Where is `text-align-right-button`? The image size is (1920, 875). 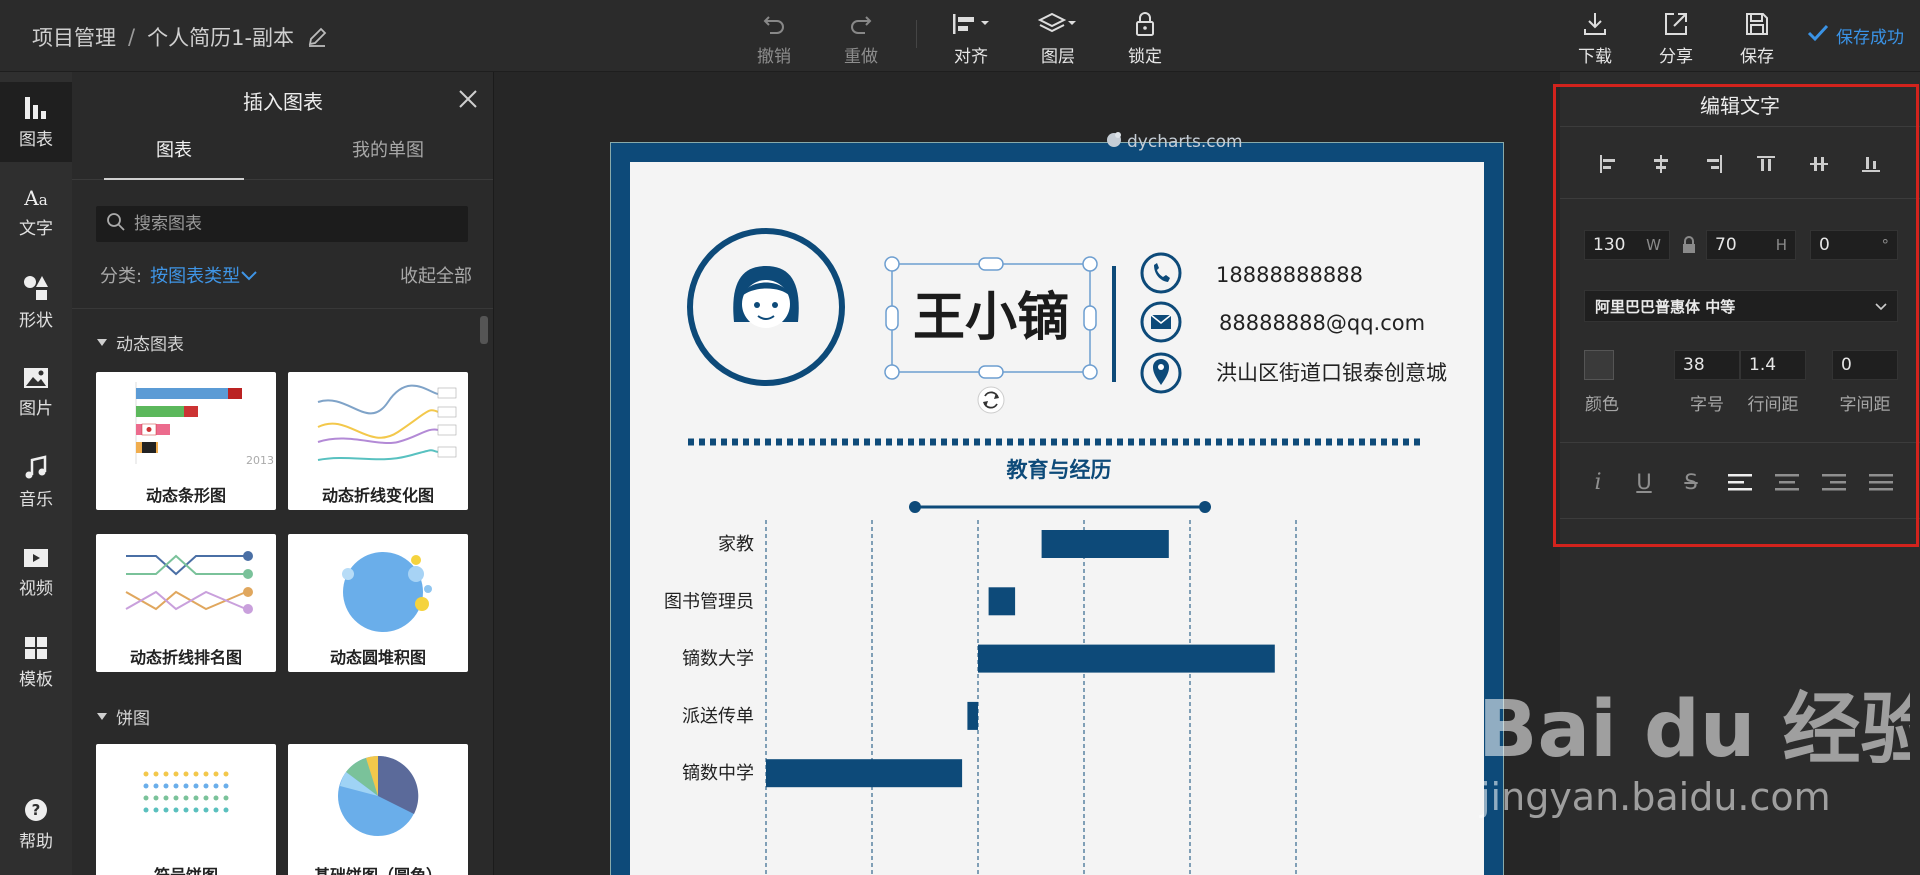
text-align-right-button is located at coordinates (1834, 482).